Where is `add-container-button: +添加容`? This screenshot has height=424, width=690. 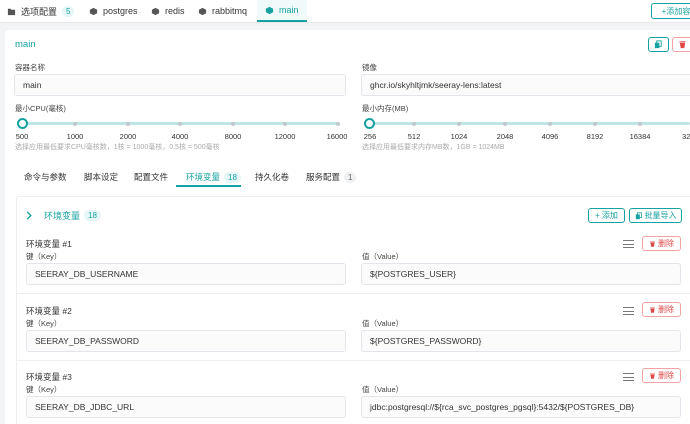
add-container-button: +添加容 is located at coordinates (670, 11).